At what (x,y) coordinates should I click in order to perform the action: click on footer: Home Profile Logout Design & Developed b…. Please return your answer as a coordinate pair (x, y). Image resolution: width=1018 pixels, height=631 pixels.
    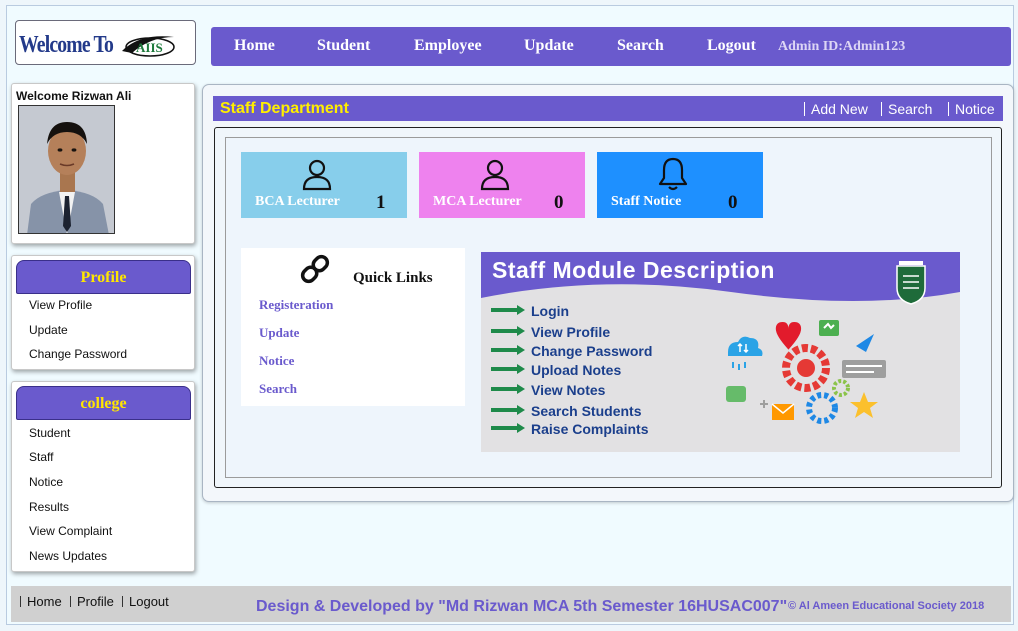
    Looking at the image, I should click on (511, 604).